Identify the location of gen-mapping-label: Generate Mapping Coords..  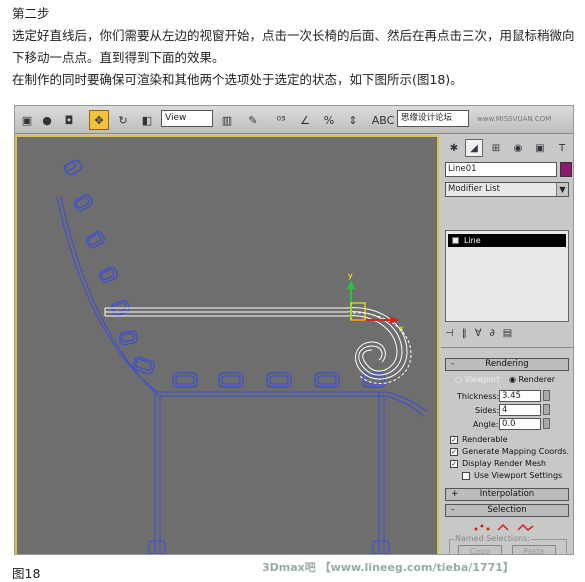
(516, 451).